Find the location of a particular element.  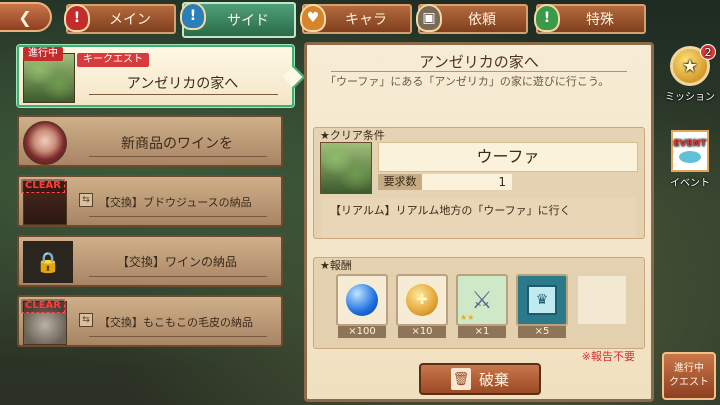

condition-text: 【リアルム】リアルム地方の「ウーファ」に行く is located at coordinates (479, 218).